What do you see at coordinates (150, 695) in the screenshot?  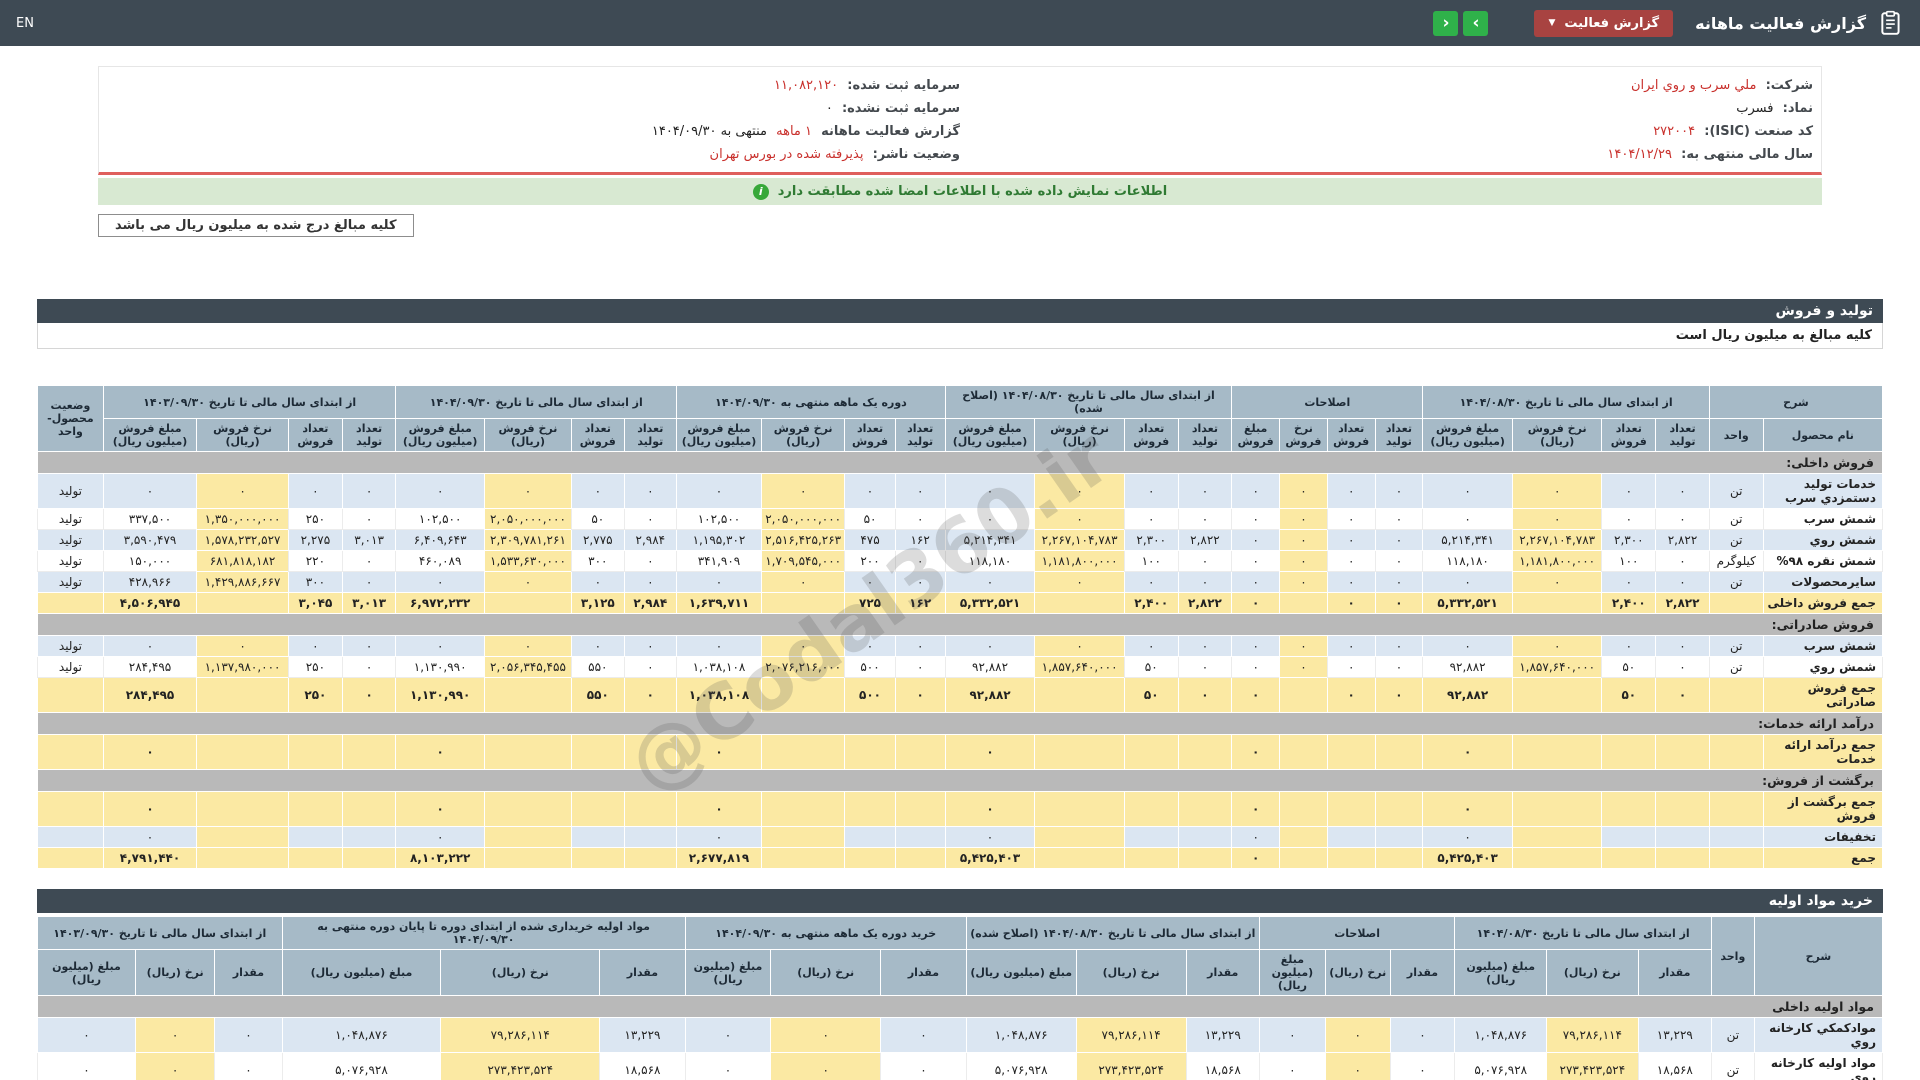 I see `value-cell: ۲۸۴,۴۹۵` at bounding box center [150, 695].